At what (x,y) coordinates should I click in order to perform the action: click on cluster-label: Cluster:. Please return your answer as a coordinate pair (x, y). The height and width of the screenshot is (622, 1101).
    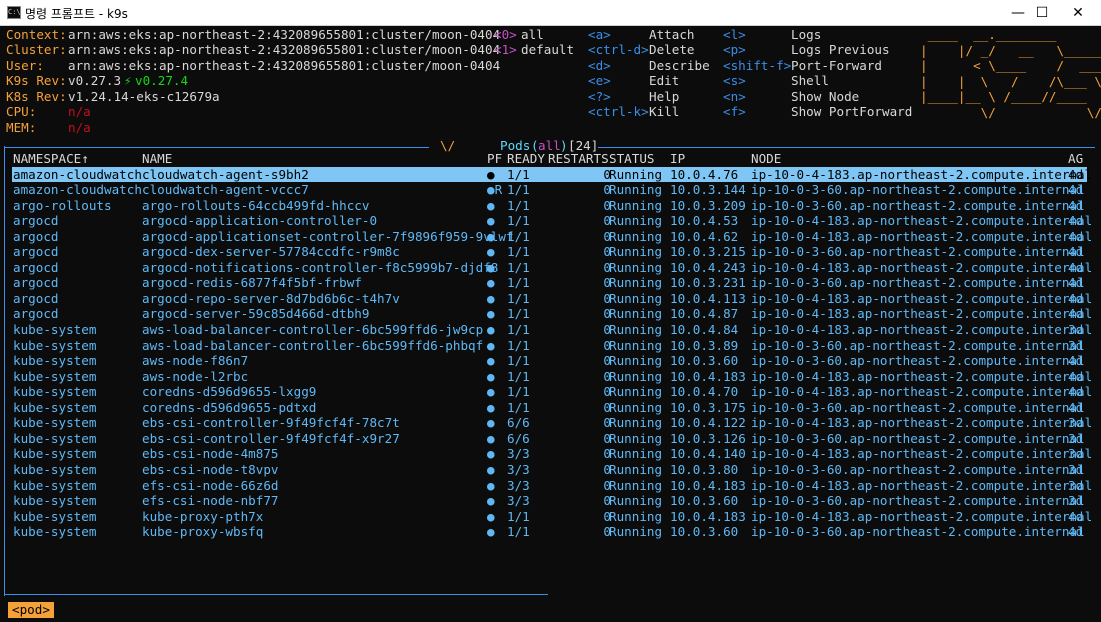
    Looking at the image, I should click on (36, 49).